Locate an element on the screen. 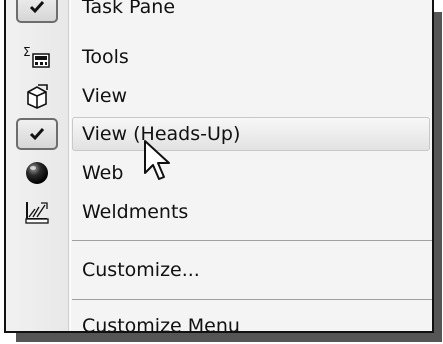 This screenshot has height=344, width=443. menu-item-label: Web is located at coordinates (103, 173).